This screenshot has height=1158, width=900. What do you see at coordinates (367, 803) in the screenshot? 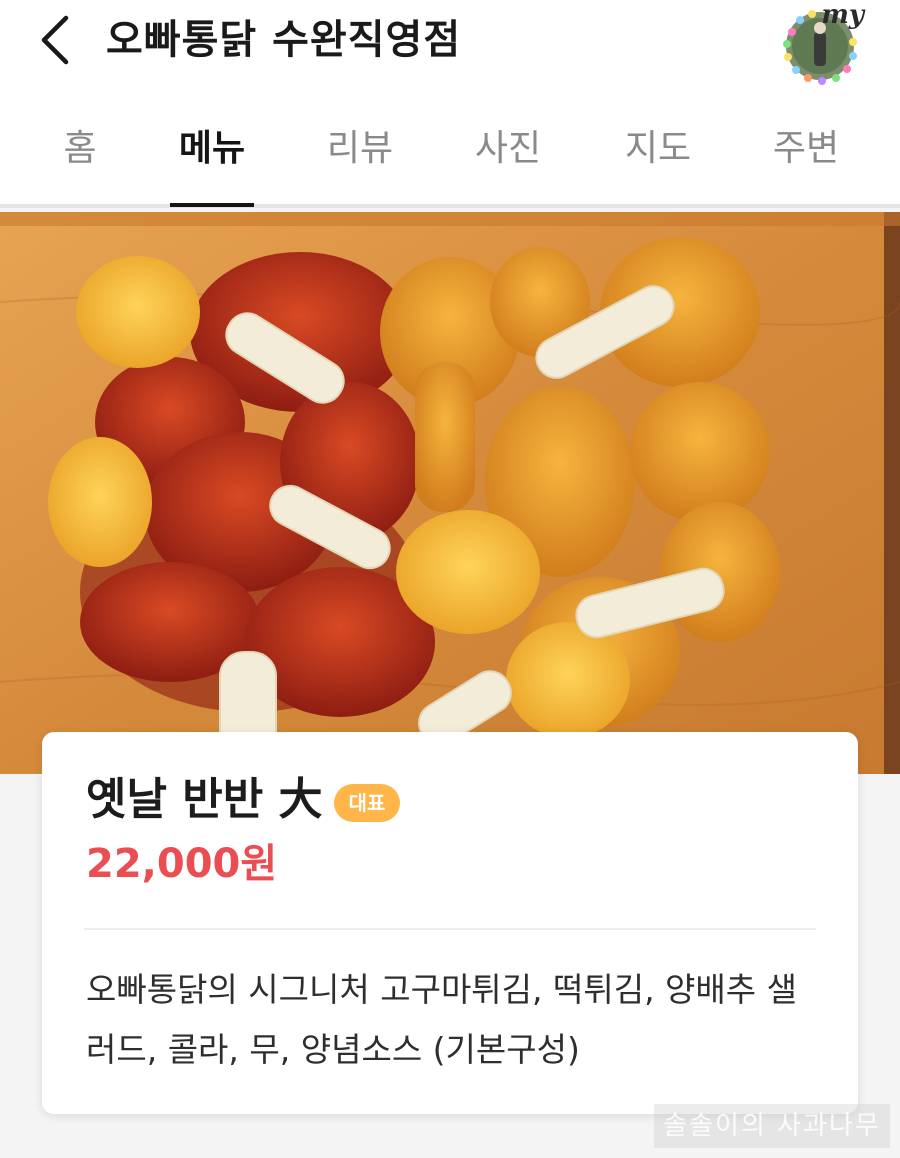
I see `signature-badge: 대표` at bounding box center [367, 803].